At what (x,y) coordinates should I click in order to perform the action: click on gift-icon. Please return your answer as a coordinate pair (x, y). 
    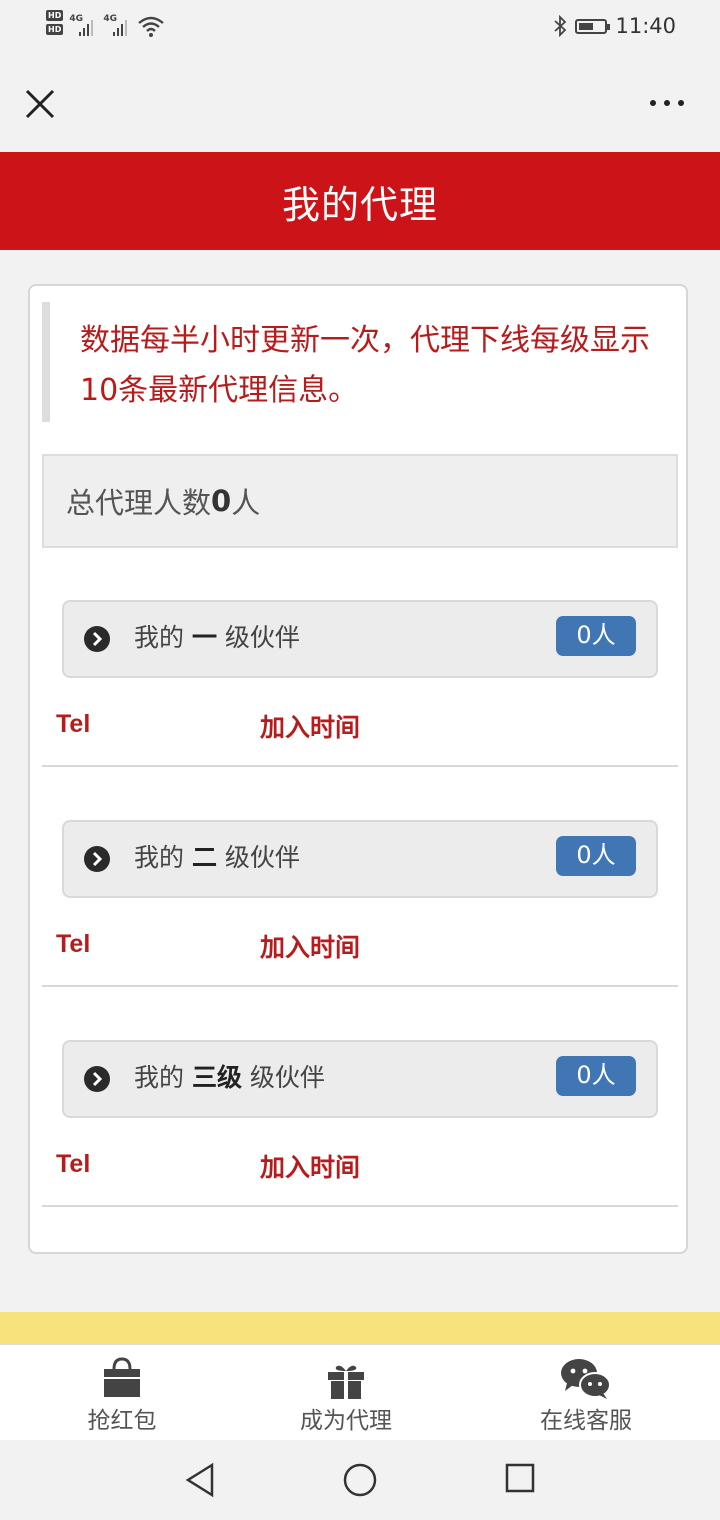
    Looking at the image, I should click on (346, 1377).